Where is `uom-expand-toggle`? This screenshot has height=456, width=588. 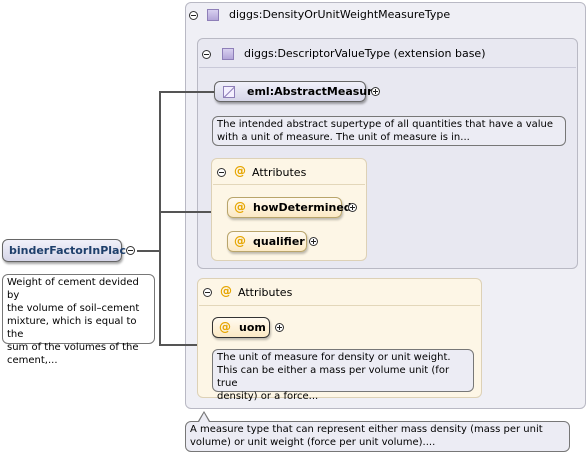
uom-expand-toggle is located at coordinates (279, 327).